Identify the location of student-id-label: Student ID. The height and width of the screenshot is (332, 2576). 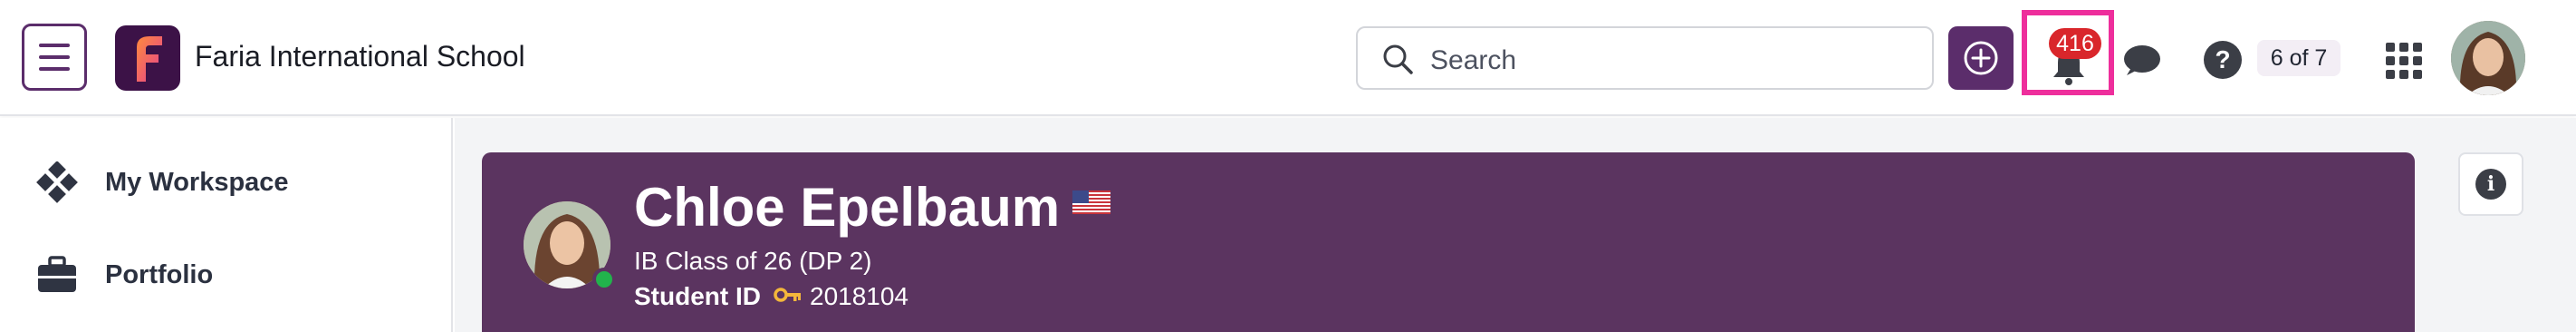
(697, 296).